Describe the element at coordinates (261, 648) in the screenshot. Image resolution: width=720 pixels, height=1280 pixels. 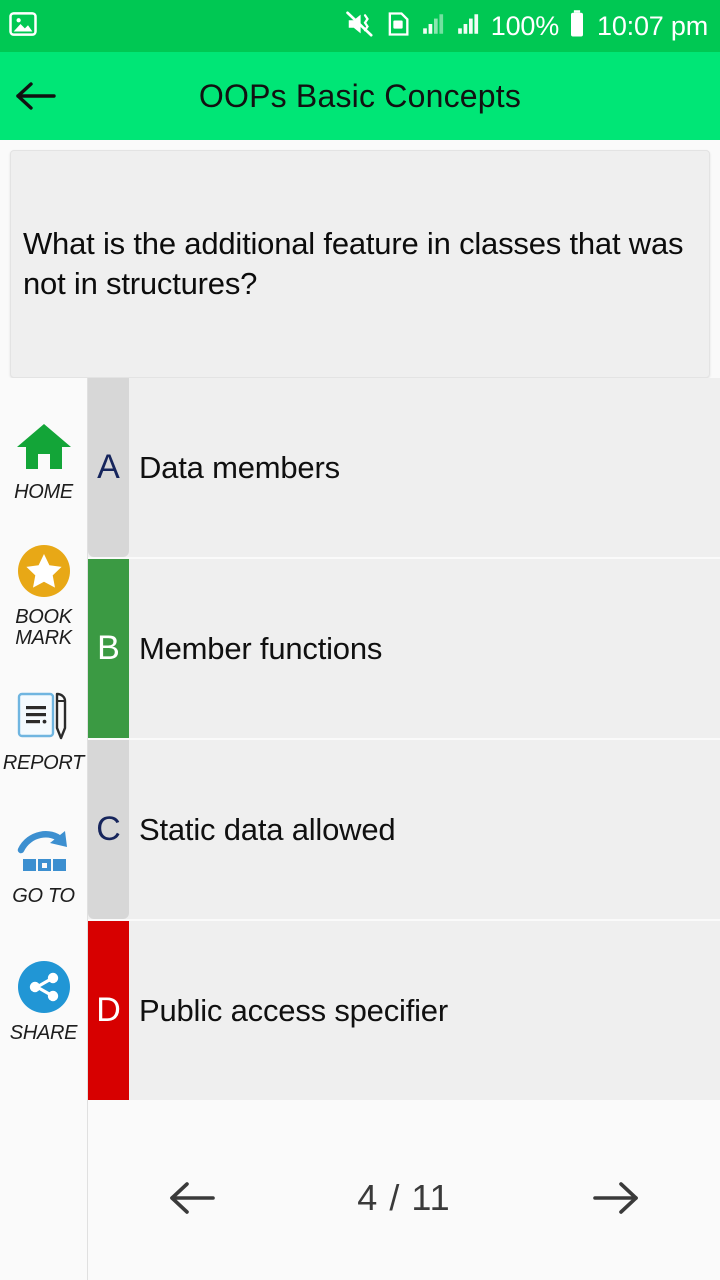
I see `option-text-b: Member functions` at that location.